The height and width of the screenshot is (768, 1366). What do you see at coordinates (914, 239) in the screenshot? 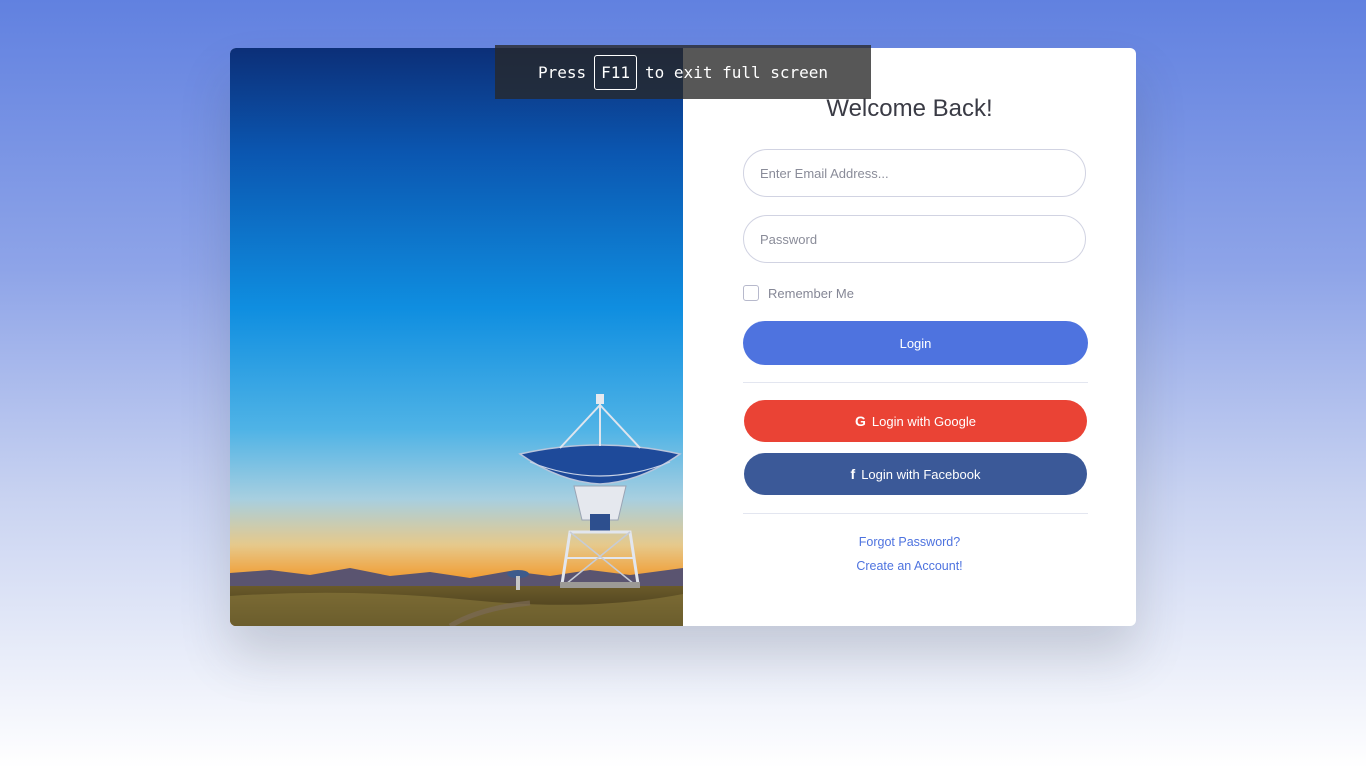
I see `password-field` at bounding box center [914, 239].